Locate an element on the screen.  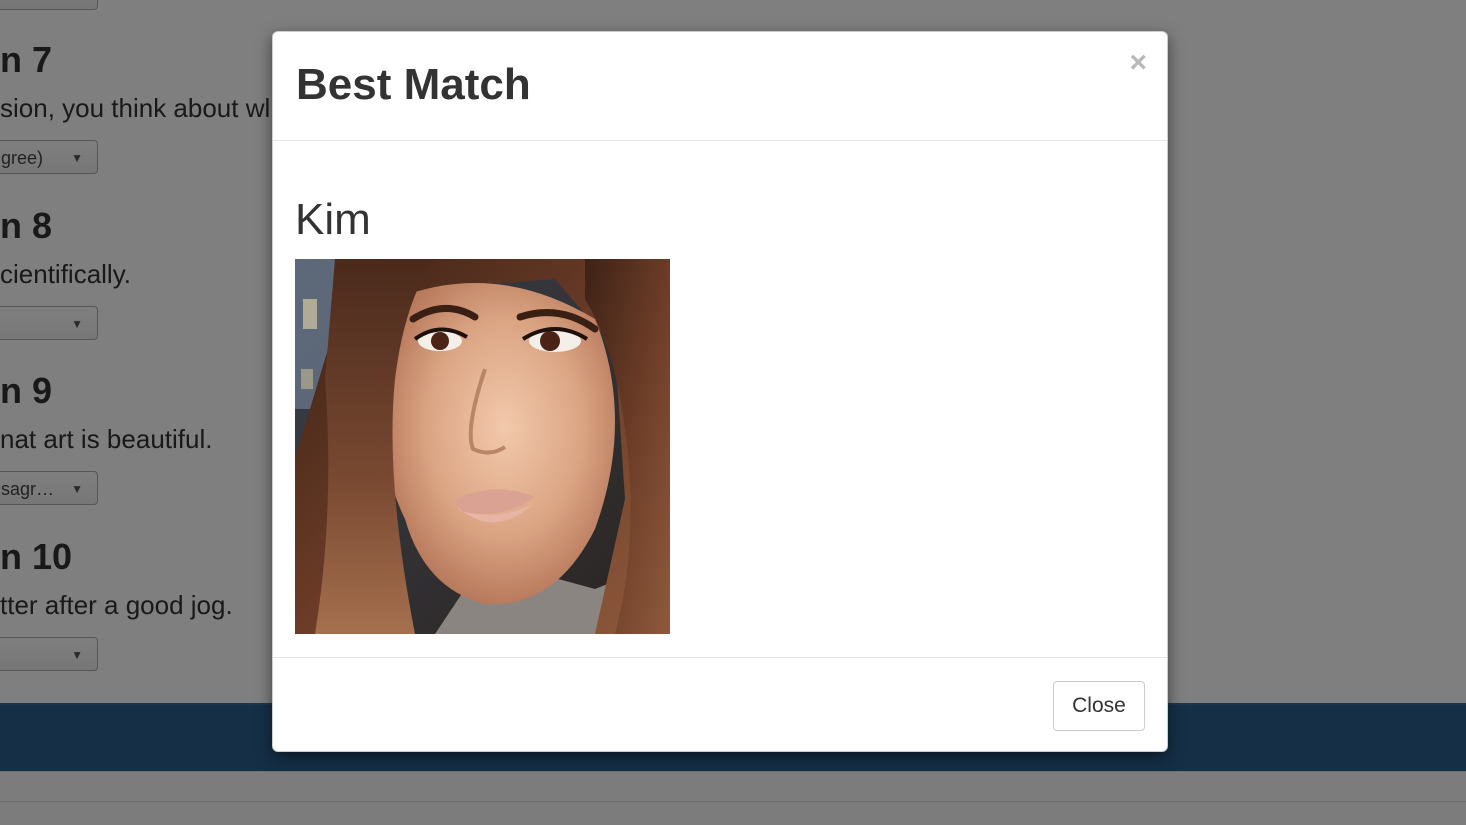
modal-header: Best Match × is located at coordinates (720, 86).